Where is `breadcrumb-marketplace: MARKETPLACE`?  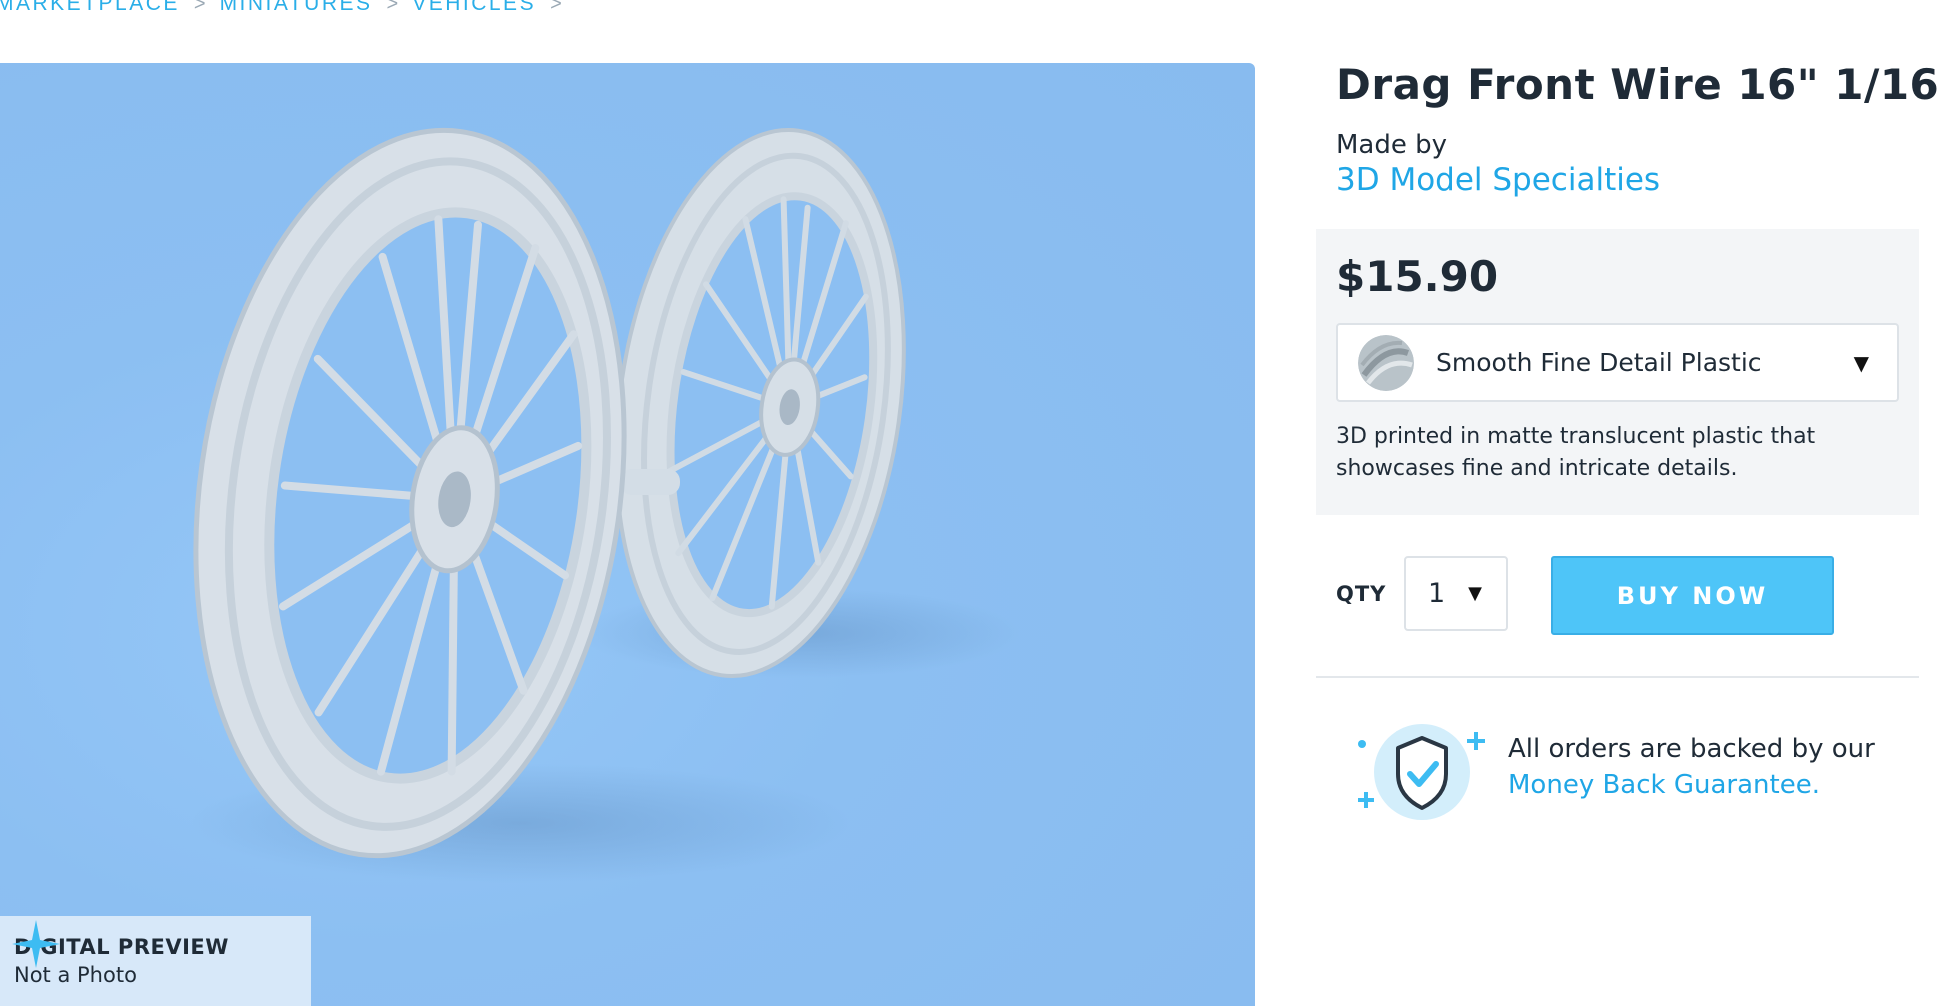 breadcrumb-marketplace: MARKETPLACE is located at coordinates (90, 8).